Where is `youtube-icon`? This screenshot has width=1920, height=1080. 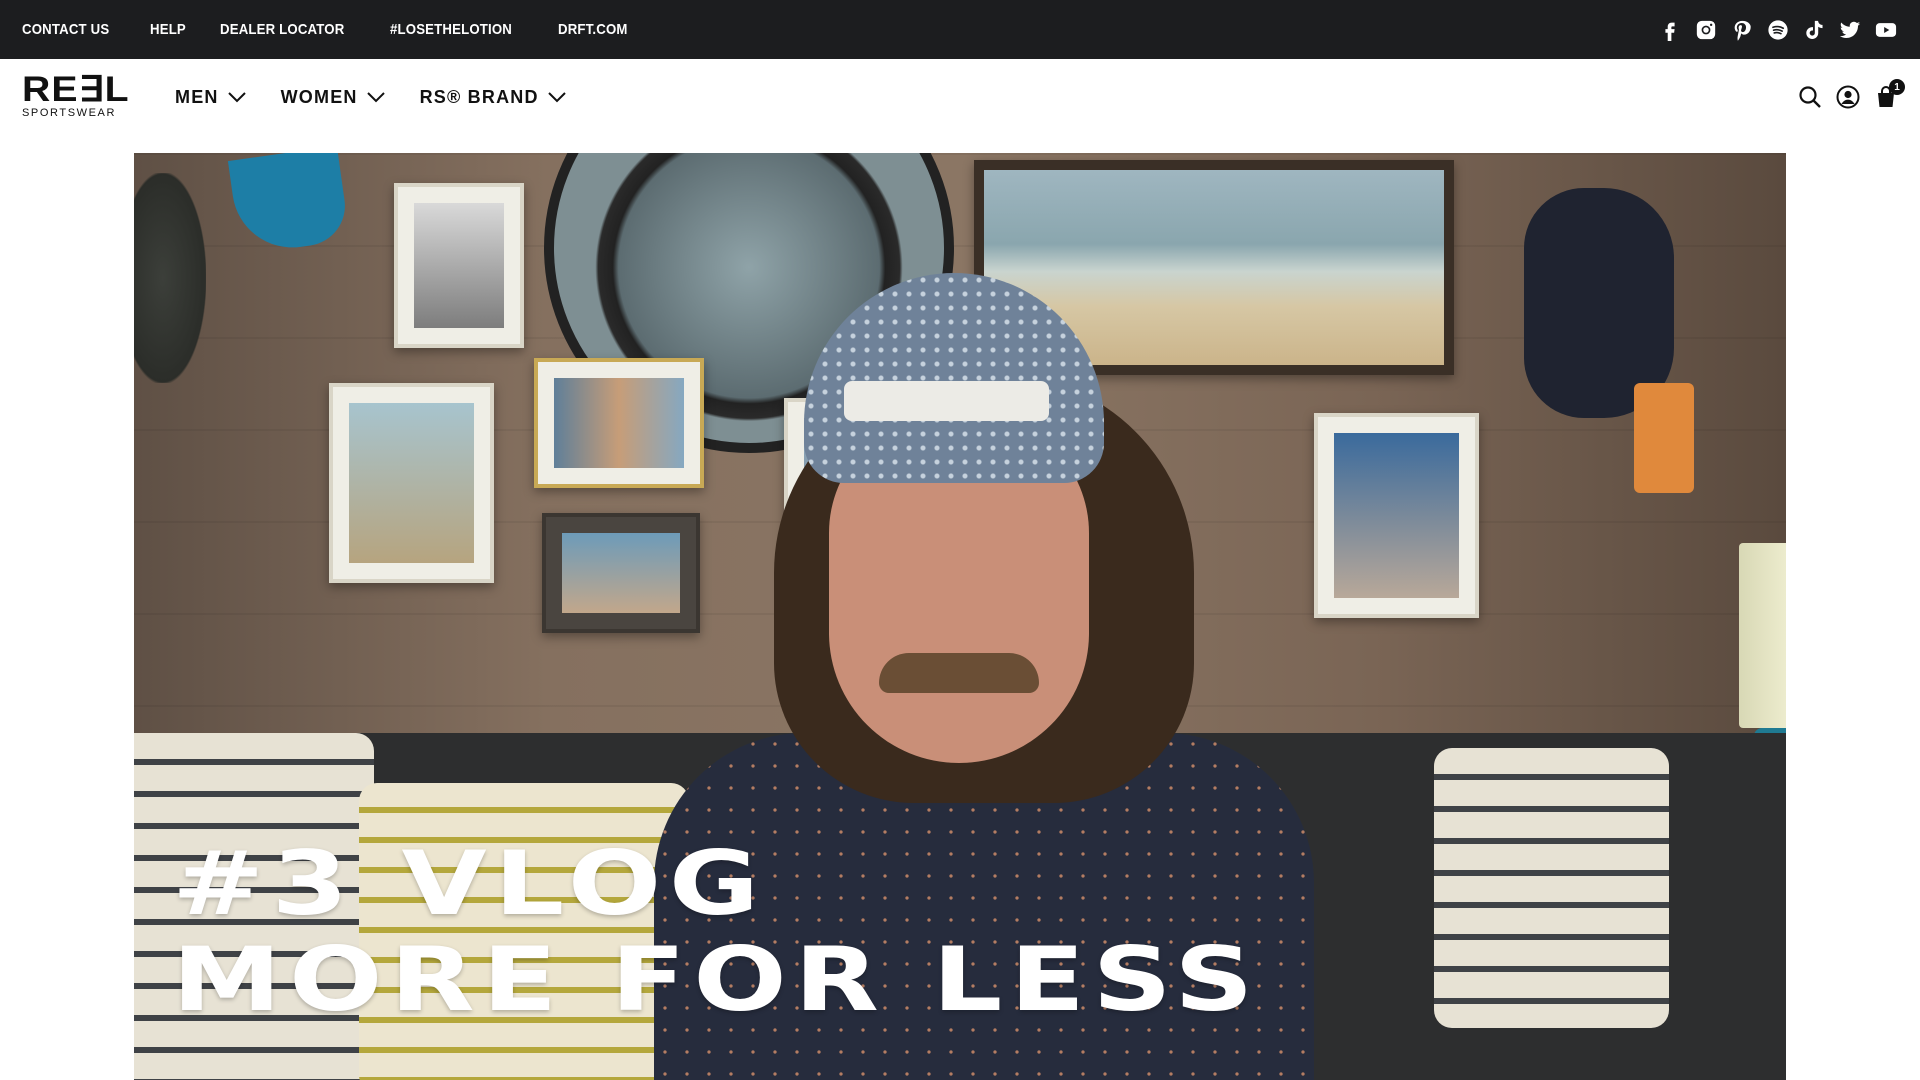 youtube-icon is located at coordinates (1886, 30).